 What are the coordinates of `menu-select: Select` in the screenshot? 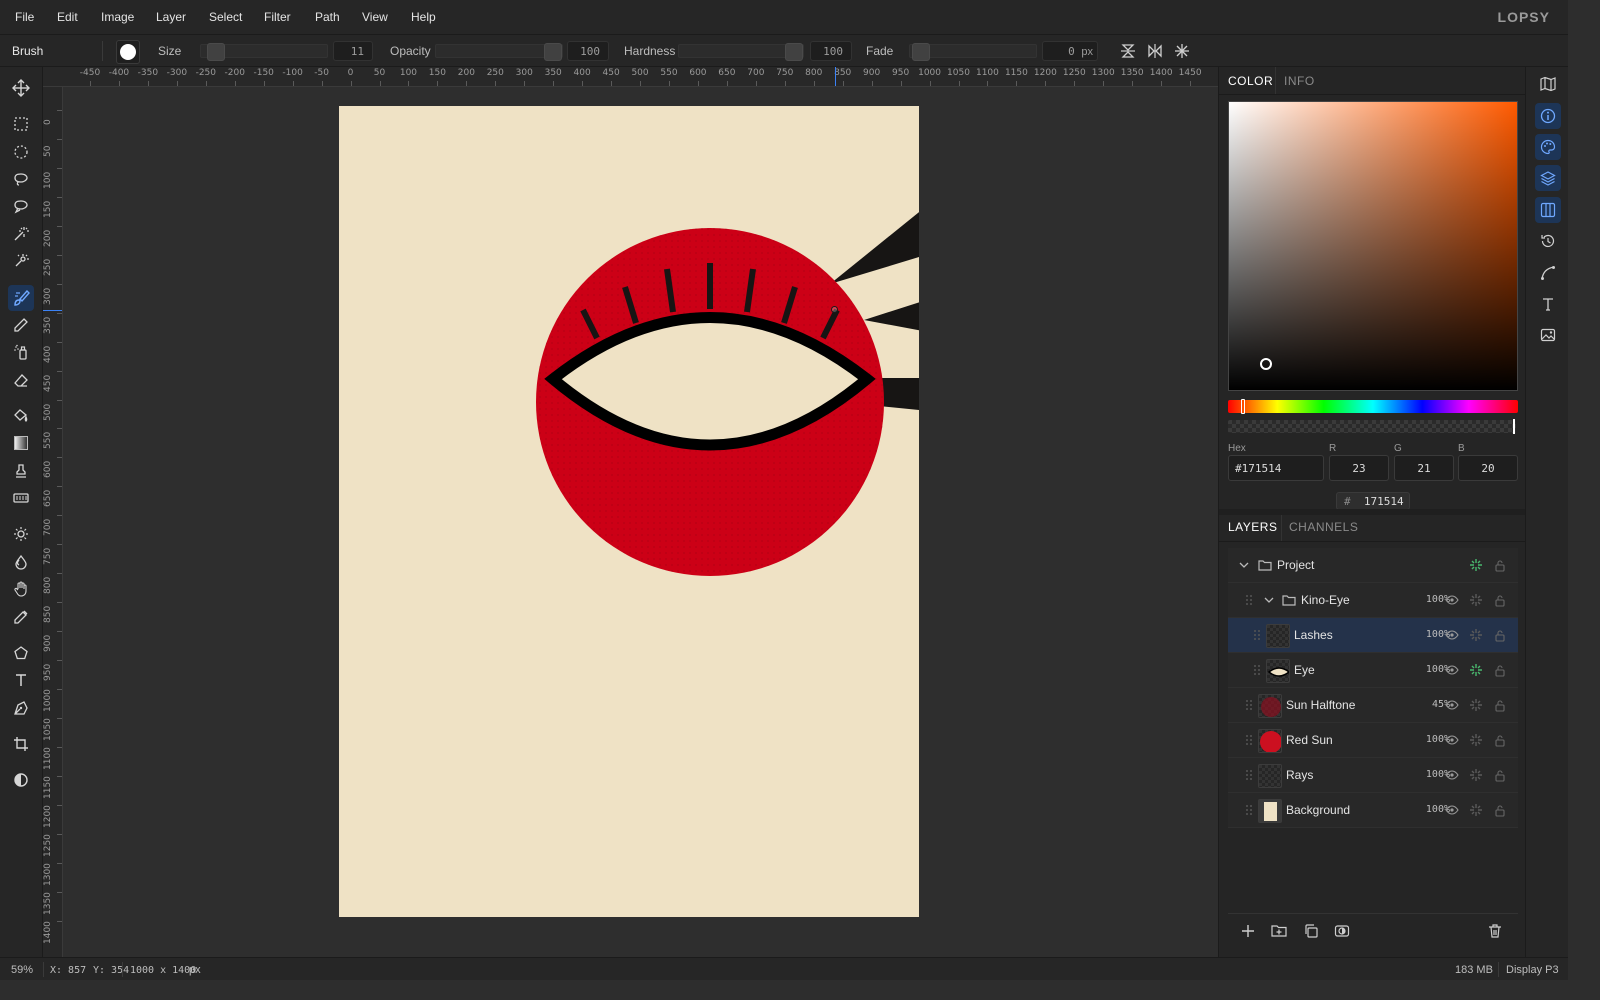 It's located at (225, 17).